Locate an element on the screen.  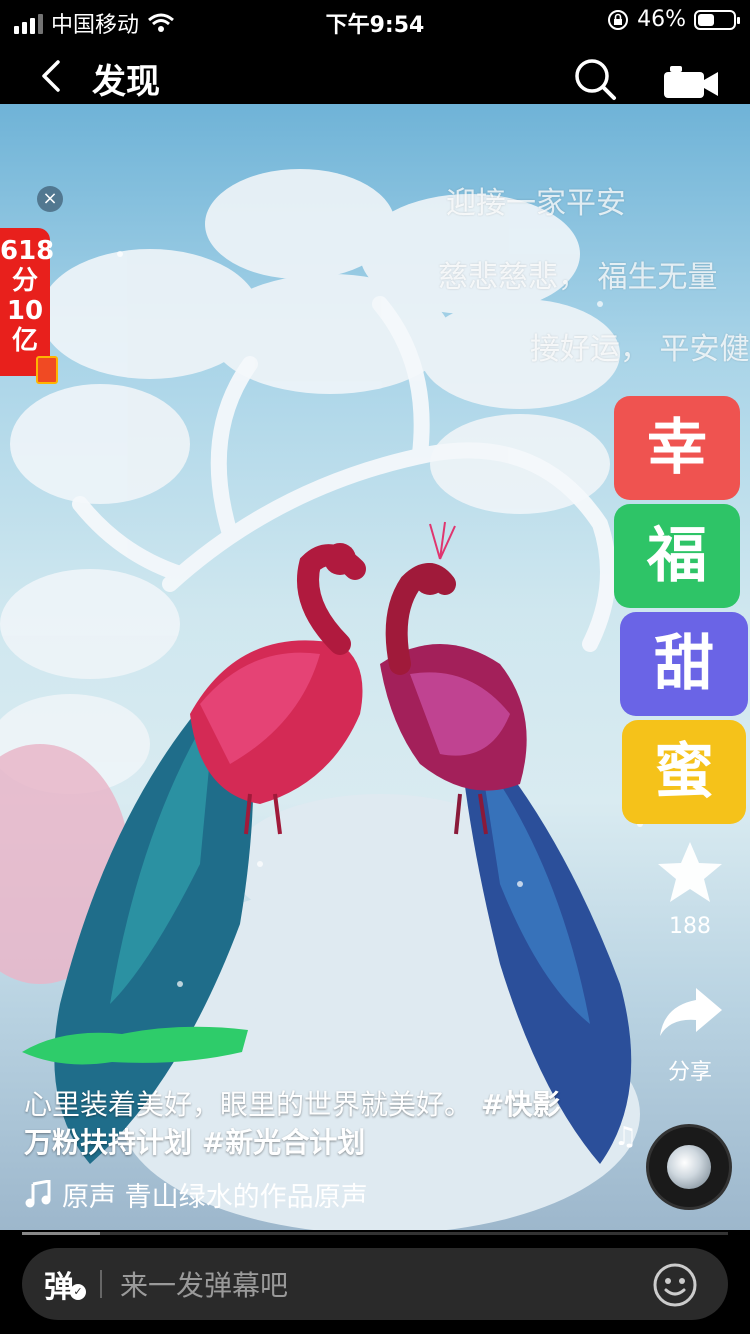
promo-line: 10 is located at coordinates (25, 311).